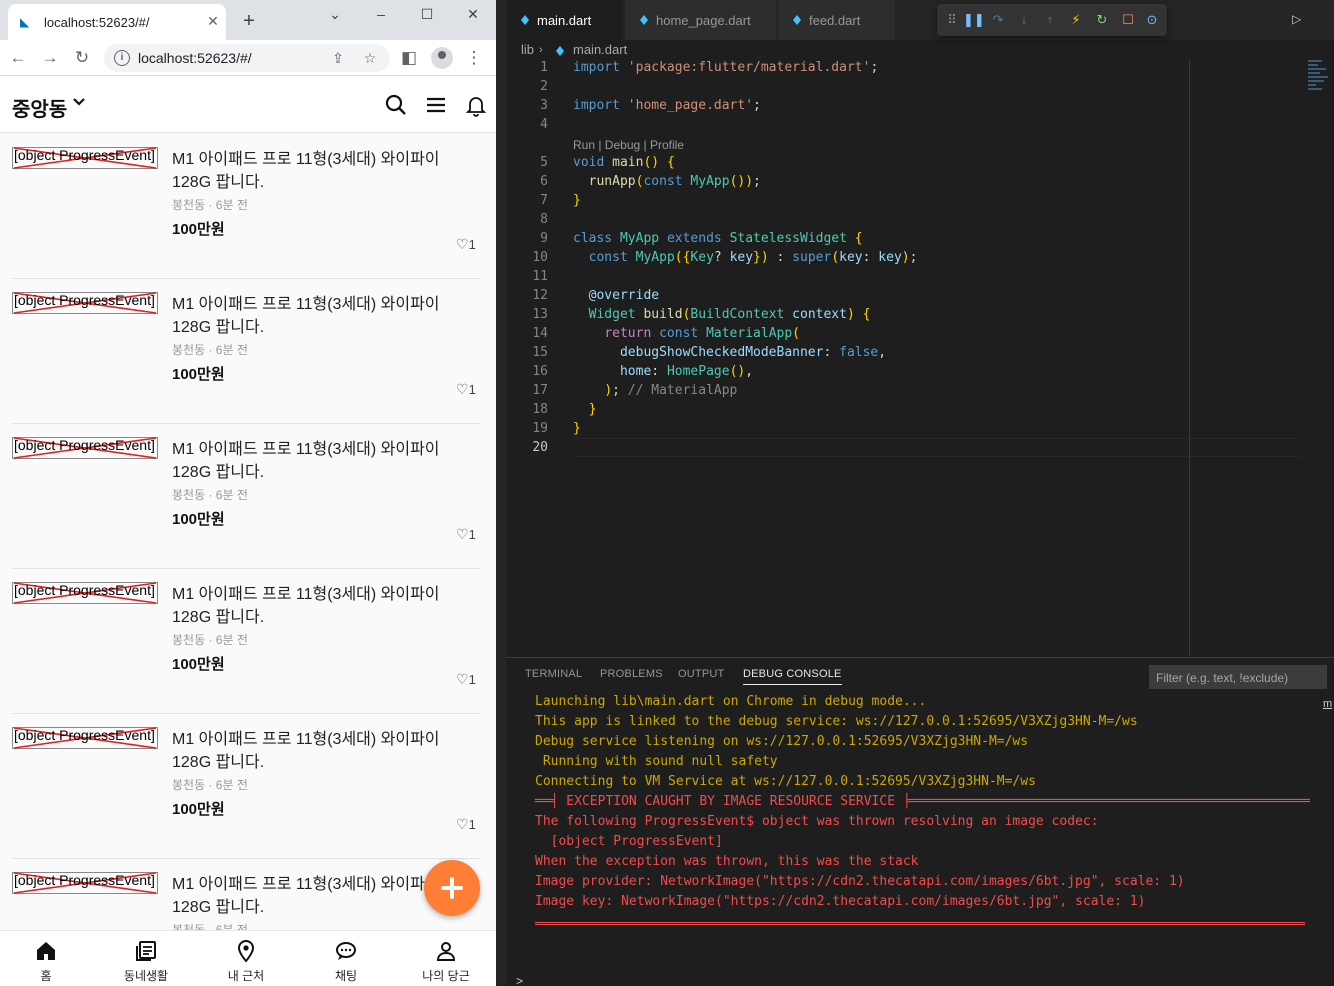 This screenshot has width=1334, height=986. What do you see at coordinates (952, 20) in the screenshot?
I see `drag-handle-icon: ⠿` at bounding box center [952, 20].